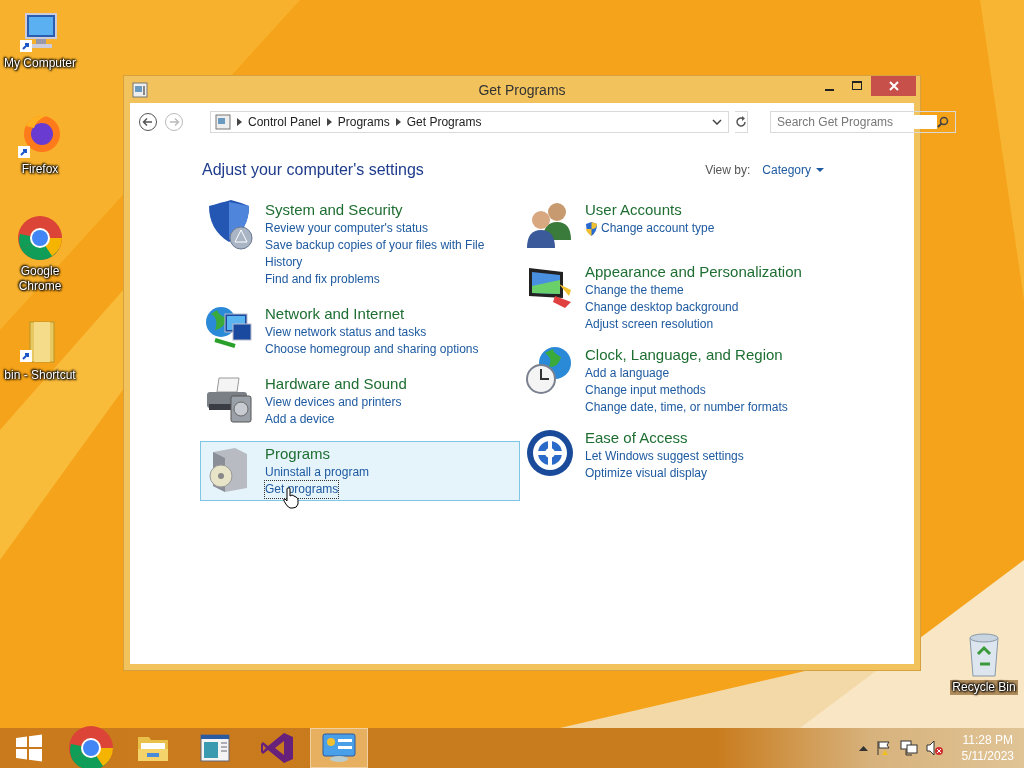 This screenshot has height=768, width=1024. What do you see at coordinates (347, 228) in the screenshot?
I see `task-link: Review your computer's status` at bounding box center [347, 228].